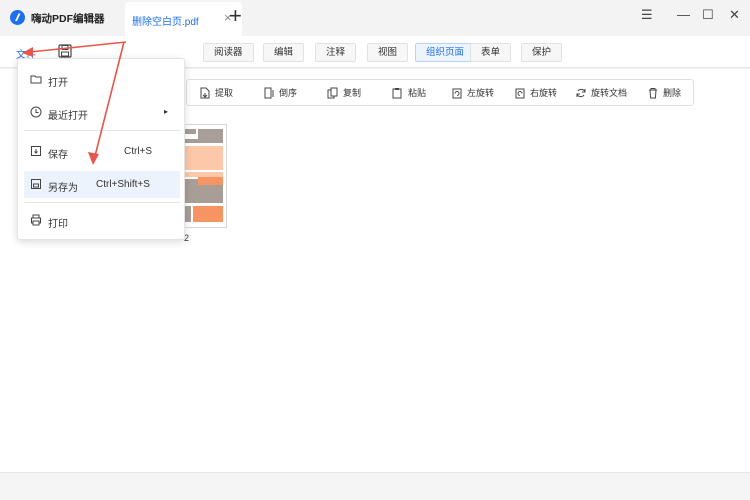  What do you see at coordinates (609, 93) in the screenshot?
I see `rotate-document-label: 旋转文档` at bounding box center [609, 93].